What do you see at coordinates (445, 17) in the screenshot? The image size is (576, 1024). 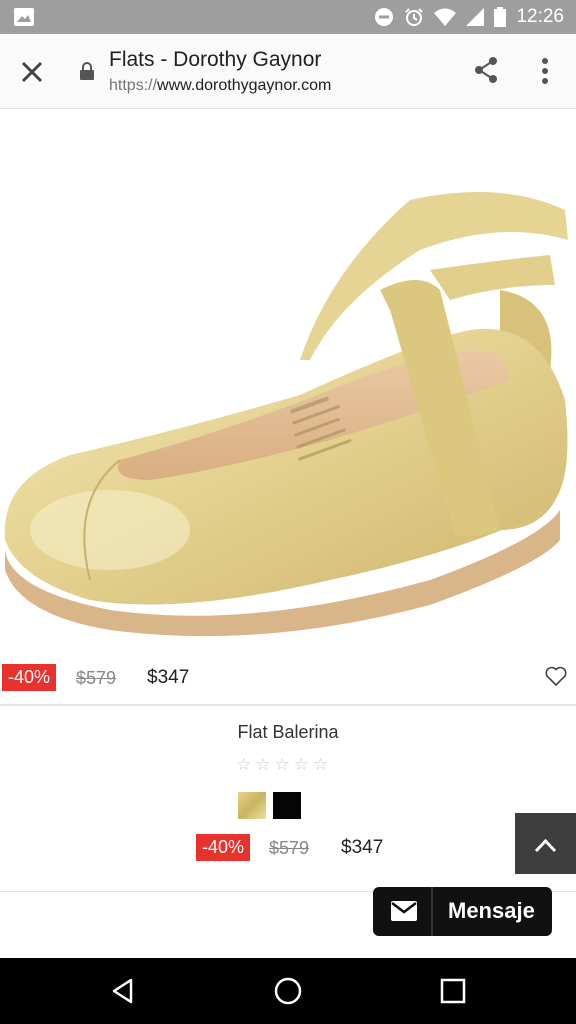 I see `wifi-icon` at bounding box center [445, 17].